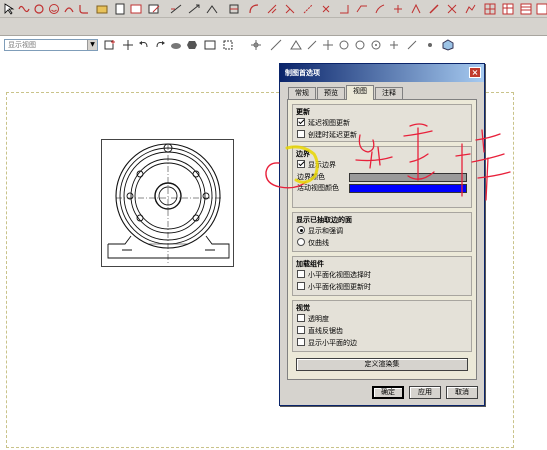  I want to click on handwriting-overlay, so click(388, 162).